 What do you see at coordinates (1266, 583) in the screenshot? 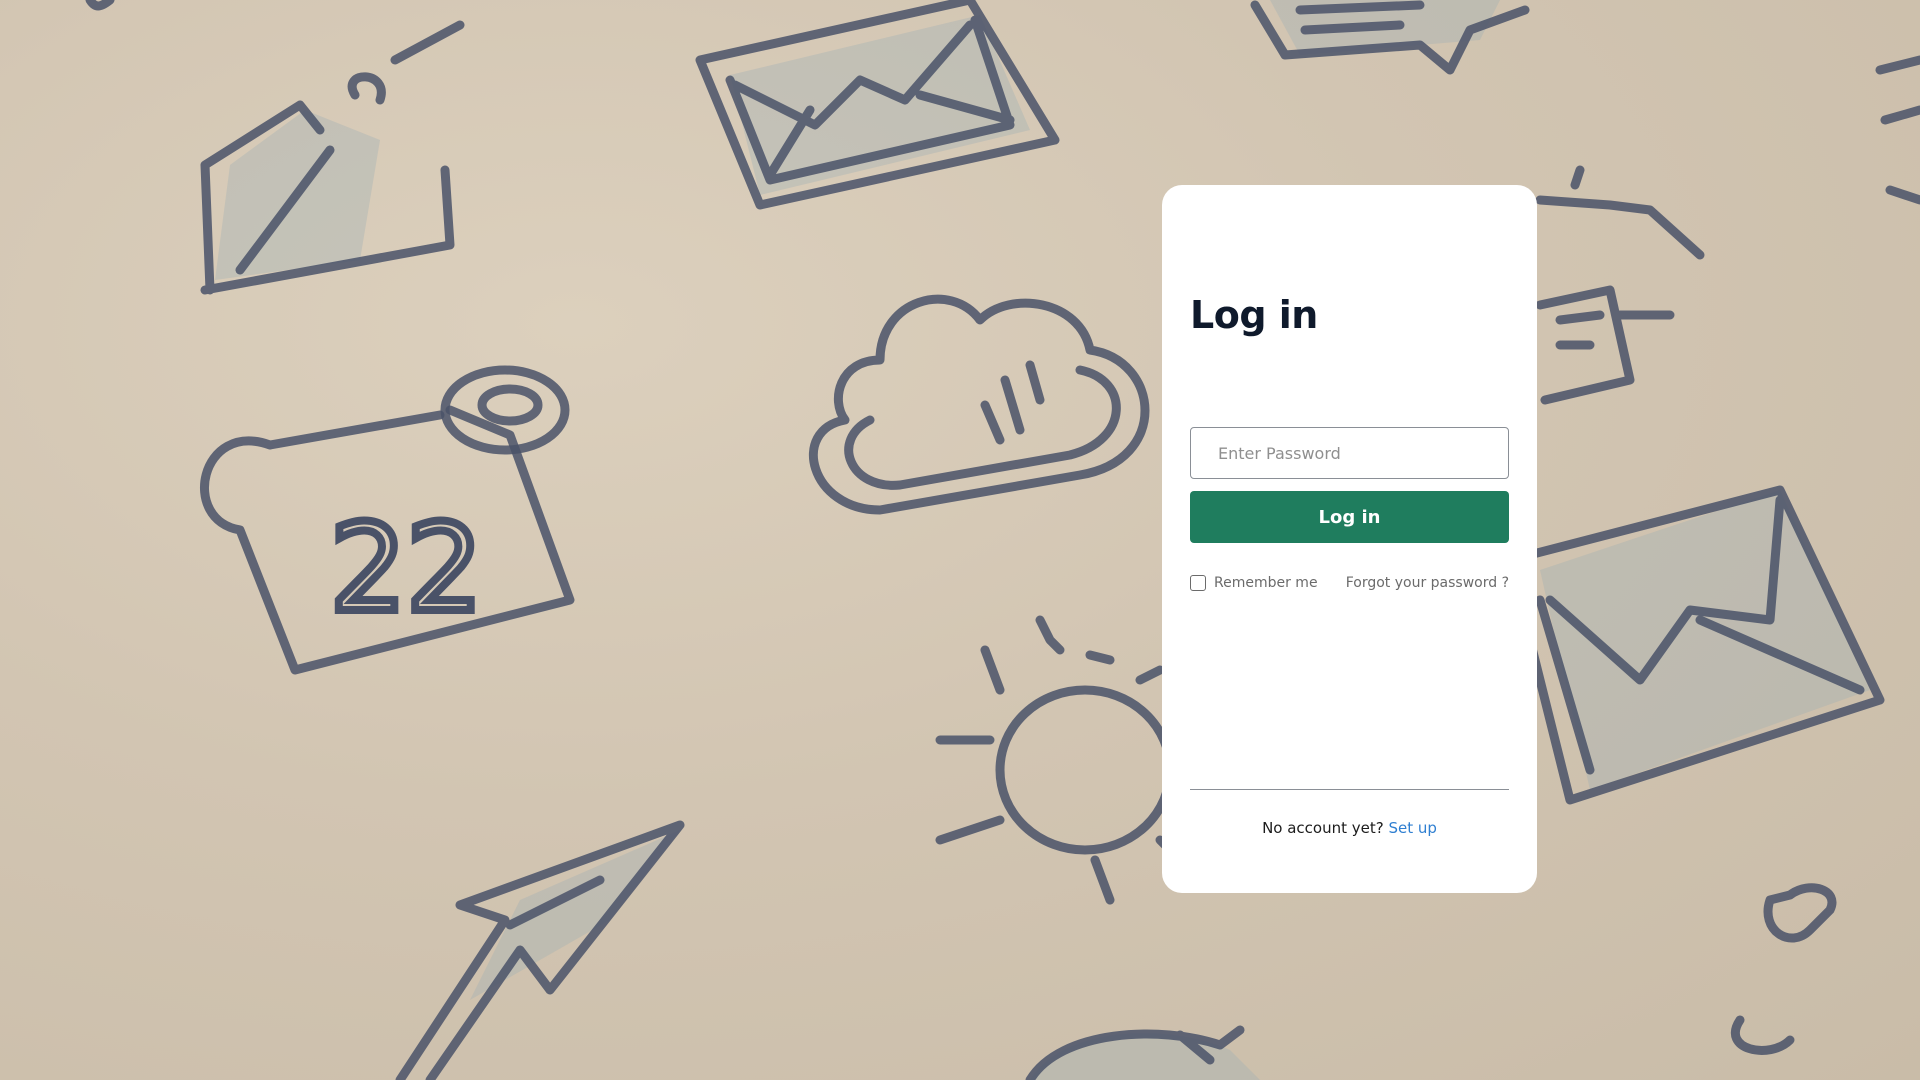
I see `remember-me-label: Remember me` at bounding box center [1266, 583].